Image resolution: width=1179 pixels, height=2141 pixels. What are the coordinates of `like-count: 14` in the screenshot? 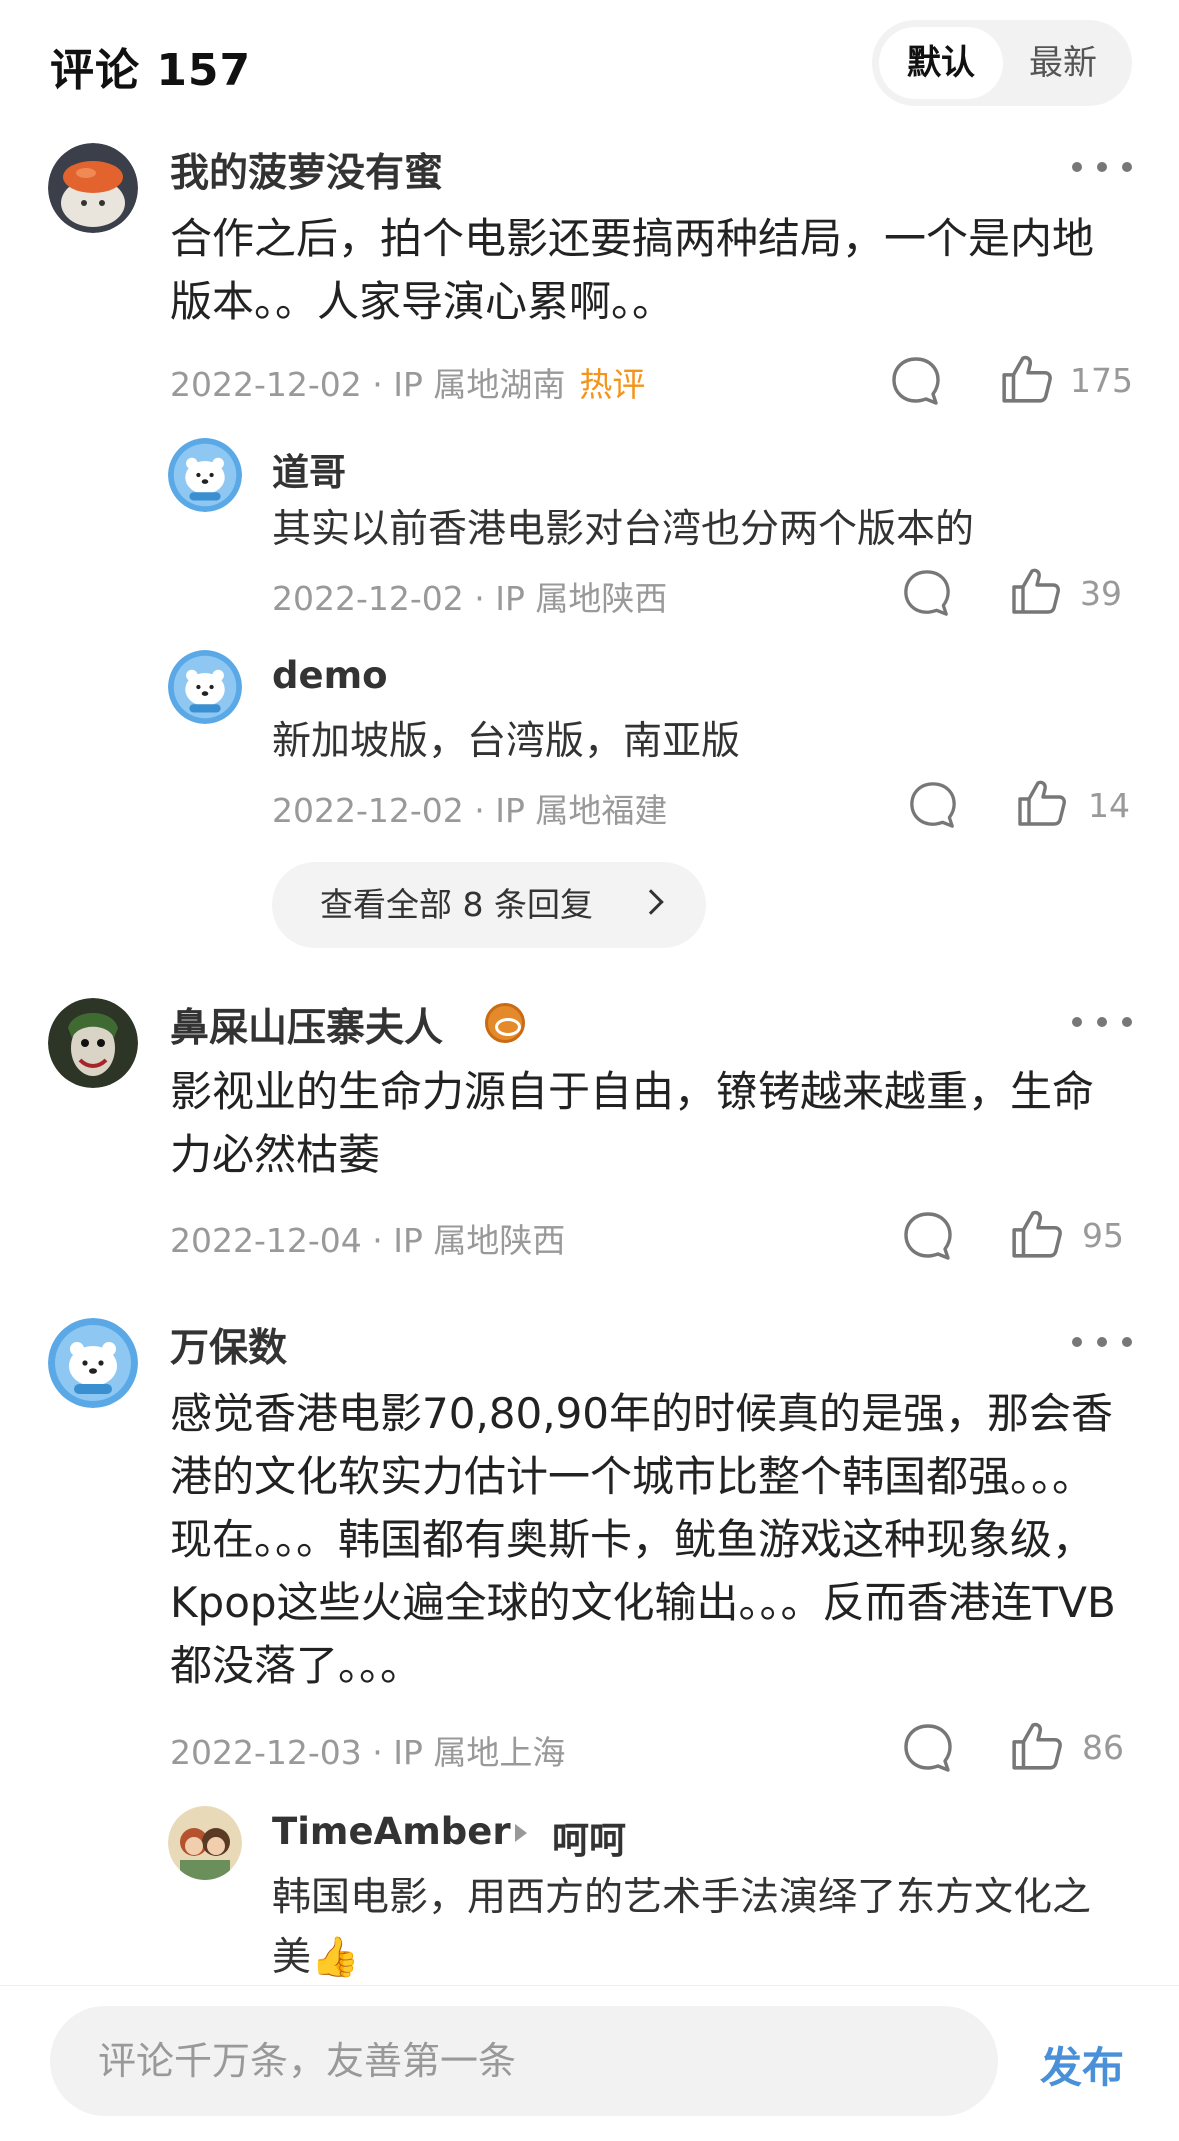 It's located at (1109, 805).